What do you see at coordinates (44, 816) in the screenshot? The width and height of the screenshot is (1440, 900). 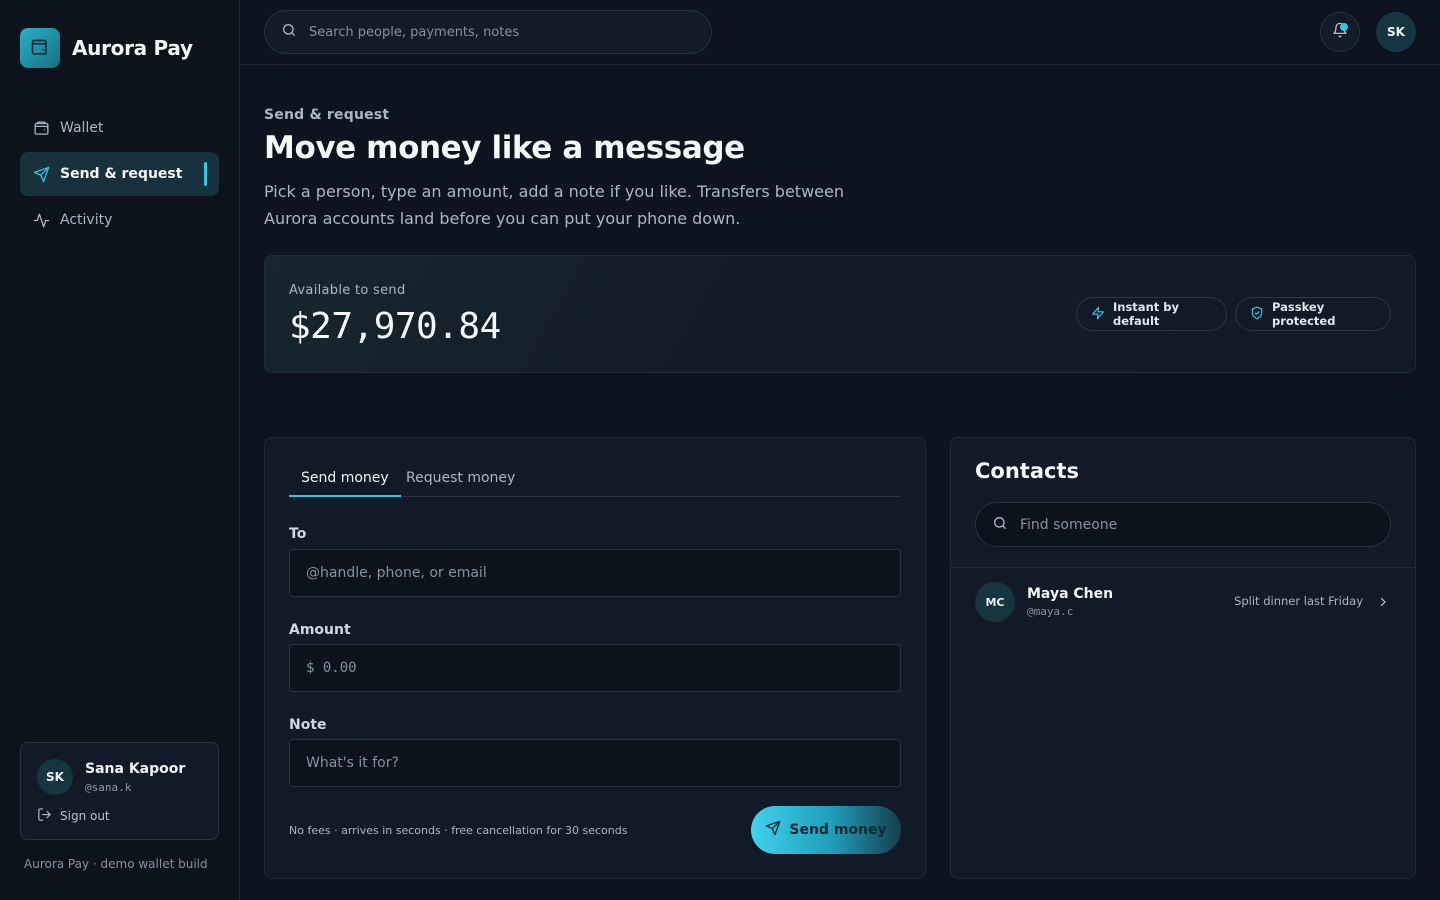 I see `sign-out-icon` at bounding box center [44, 816].